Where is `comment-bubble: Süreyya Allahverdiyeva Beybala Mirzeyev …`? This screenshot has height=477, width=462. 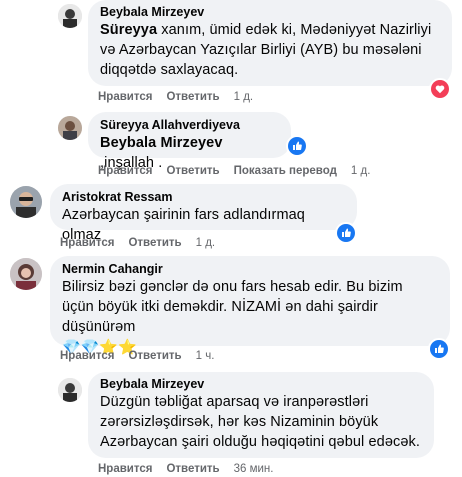
comment-bubble: Süreyya Allahverdiyeva Beybala Mirzeyev … is located at coordinates (189, 141).